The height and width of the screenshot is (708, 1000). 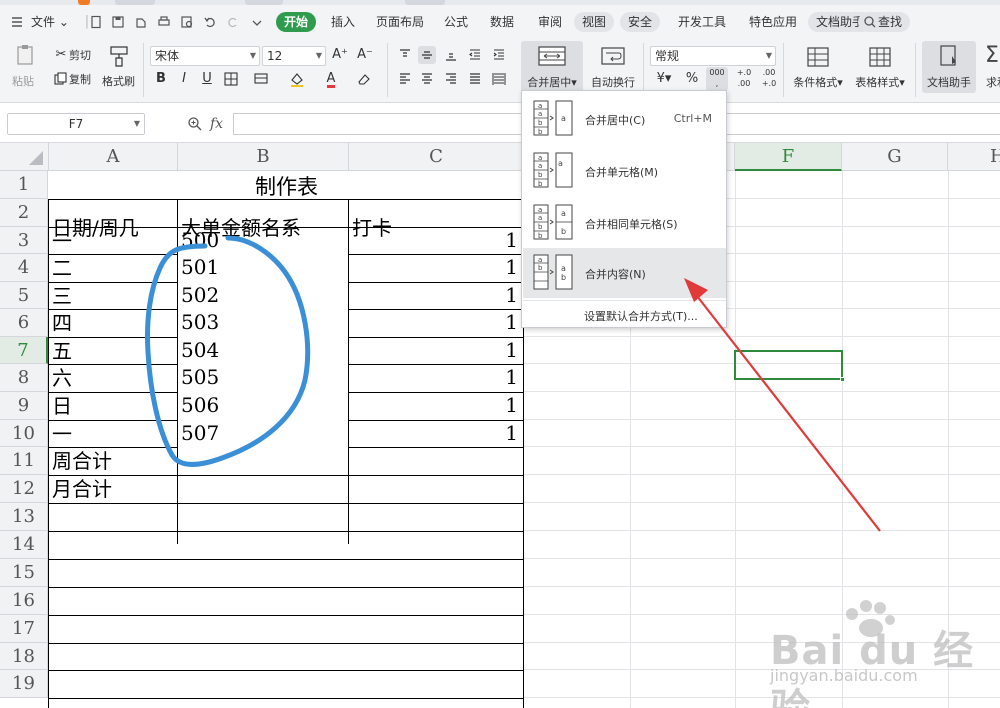 I want to click on align-bottom-icon, so click(x=451, y=55).